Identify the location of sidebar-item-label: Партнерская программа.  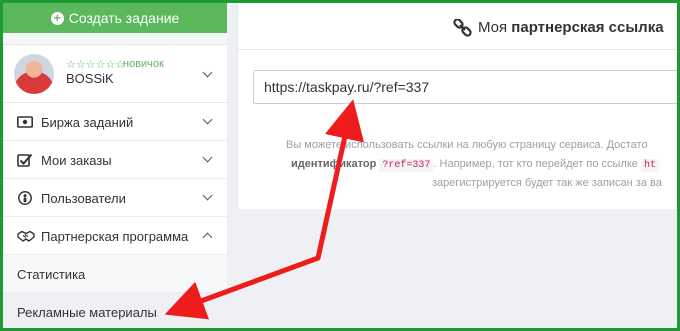
(115, 236).